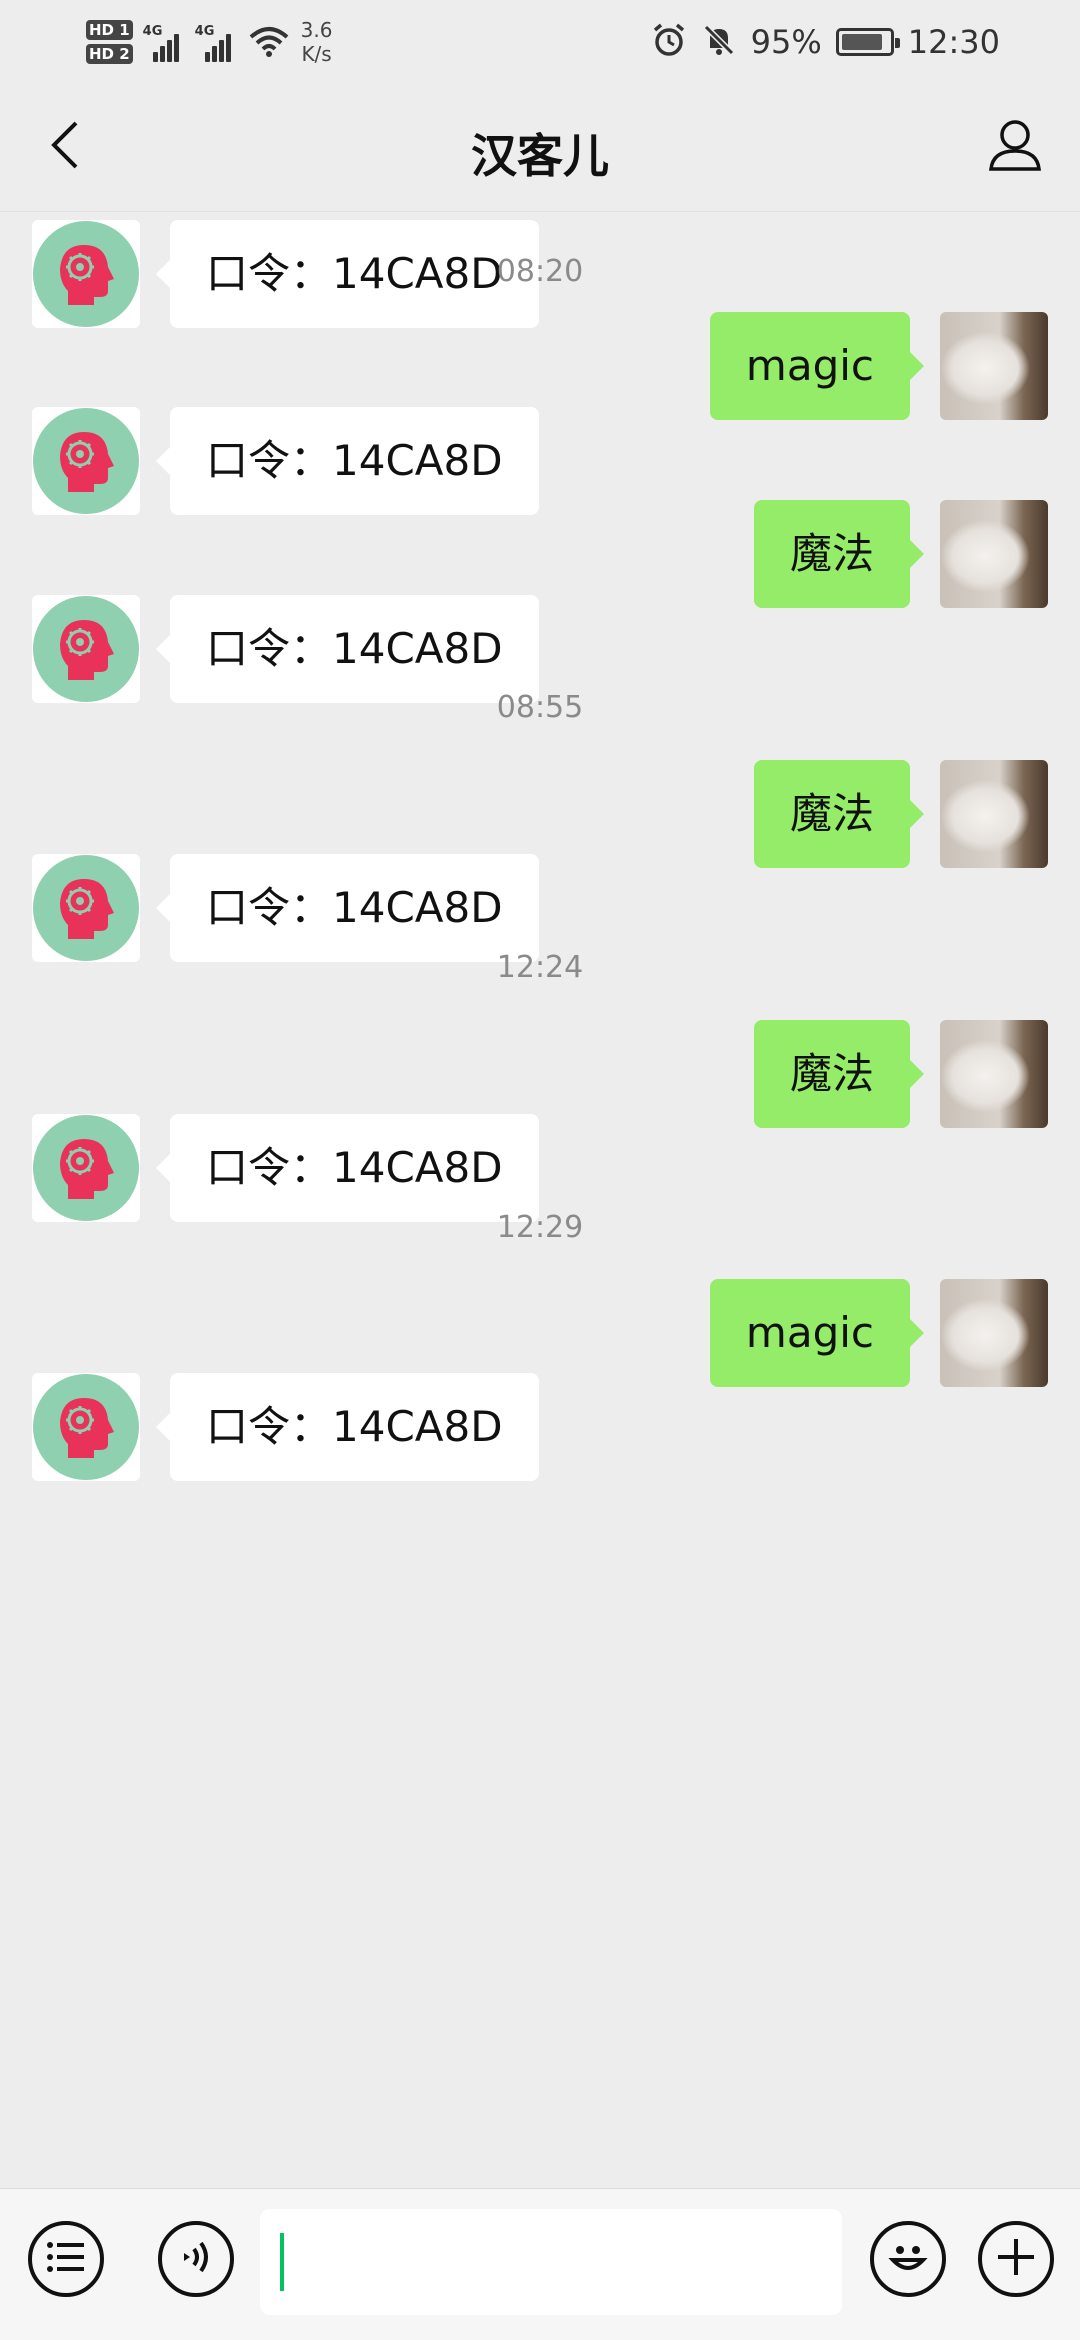  I want to click on signal-icon: 4G, so click(164, 42).